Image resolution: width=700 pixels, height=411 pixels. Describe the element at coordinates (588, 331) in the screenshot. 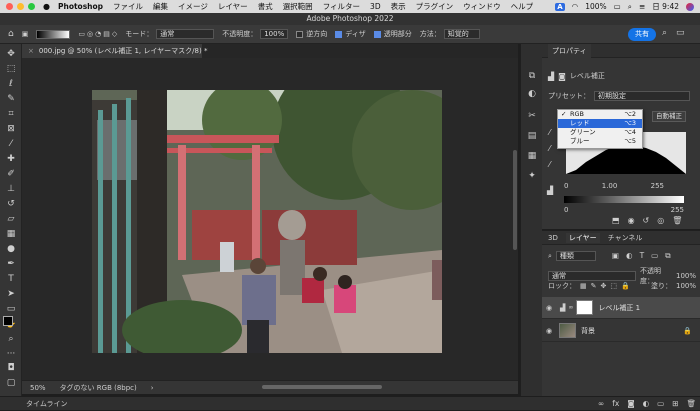

I see `layer-name: 背景` at that location.